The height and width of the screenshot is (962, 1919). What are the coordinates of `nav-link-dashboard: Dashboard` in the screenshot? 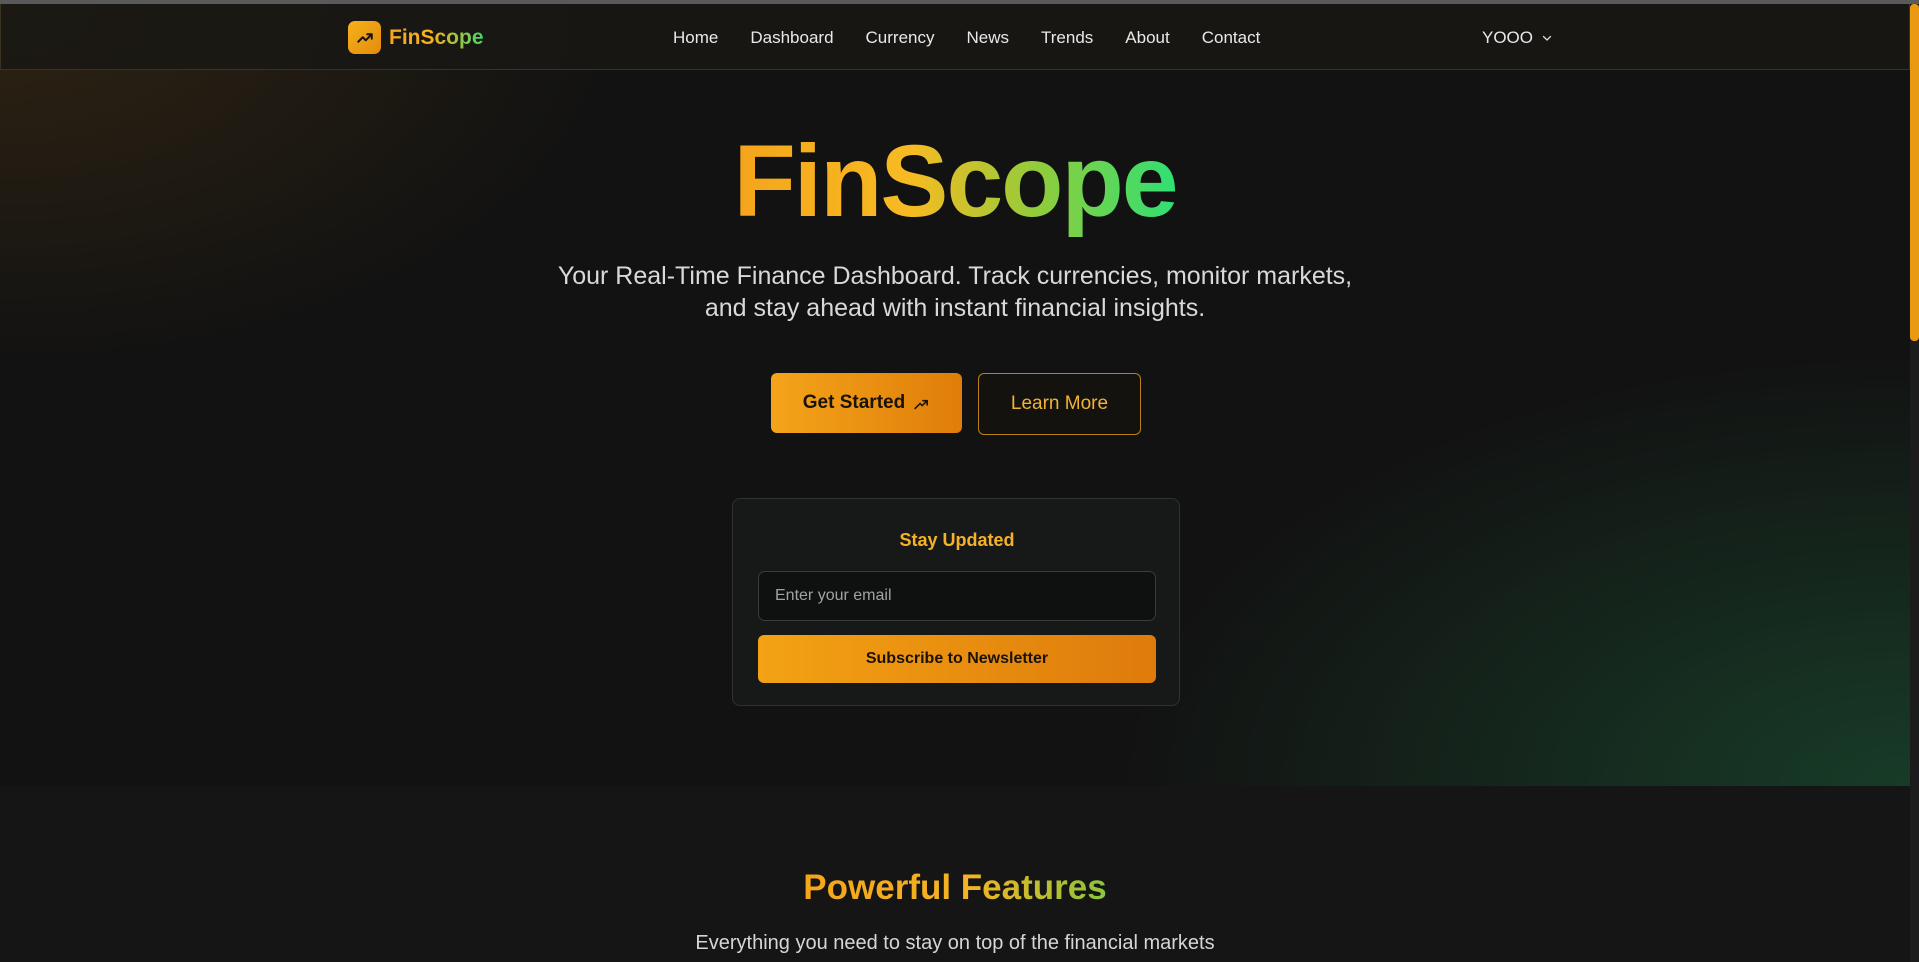 It's located at (791, 38).